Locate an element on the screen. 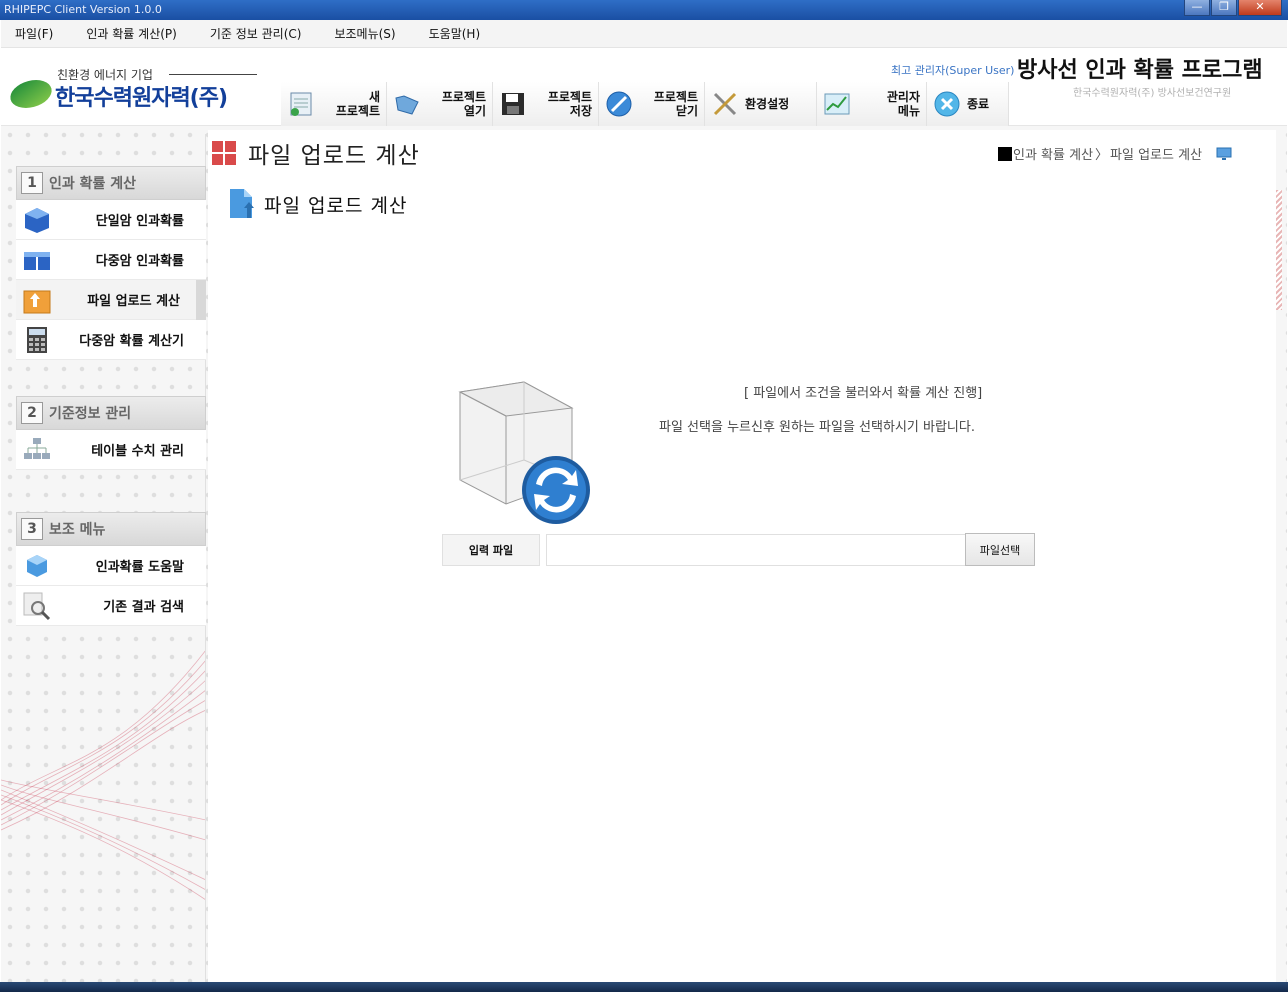 This screenshot has height=992, width=1288. upload-box-icon is located at coordinates (37, 300).